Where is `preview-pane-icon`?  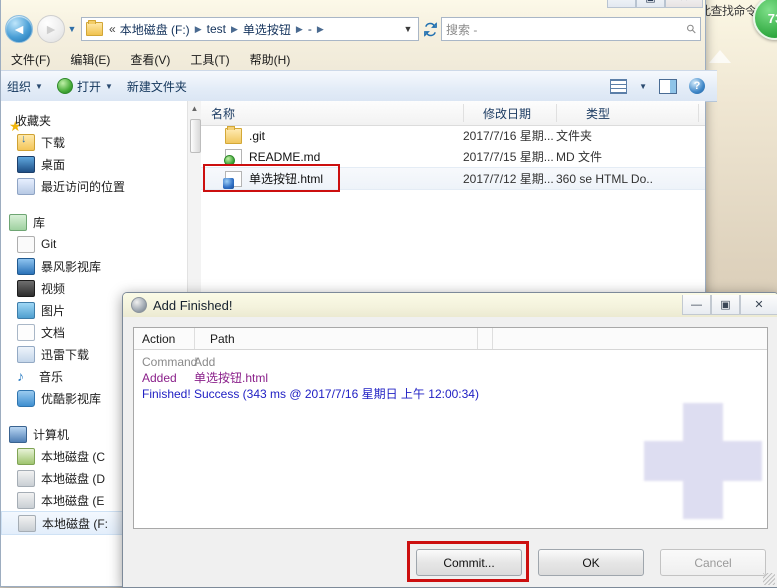 preview-pane-icon is located at coordinates (668, 86).